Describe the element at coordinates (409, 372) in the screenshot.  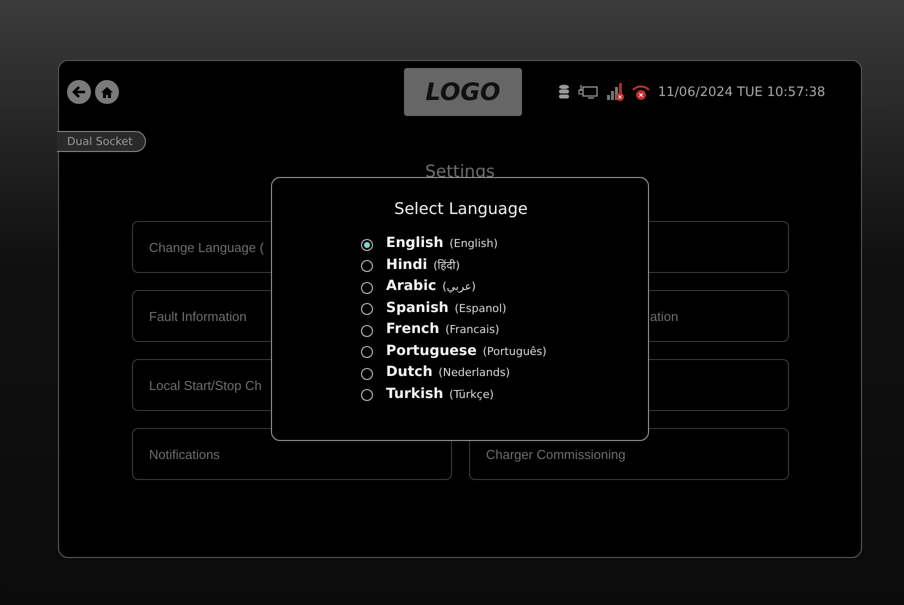
I see `language-name: Dutch` at that location.